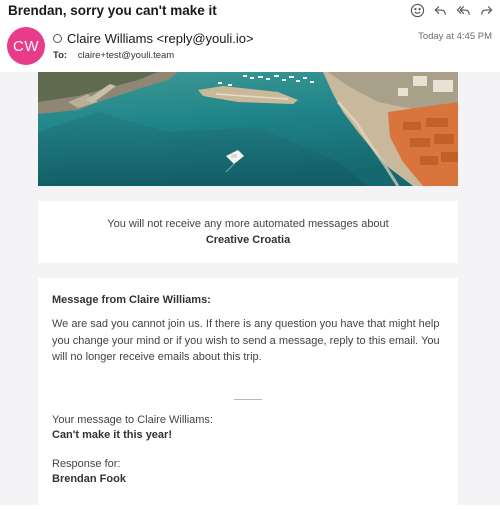  What do you see at coordinates (131, 300) in the screenshot?
I see `message-heading: Message from Claire Williams:` at bounding box center [131, 300].